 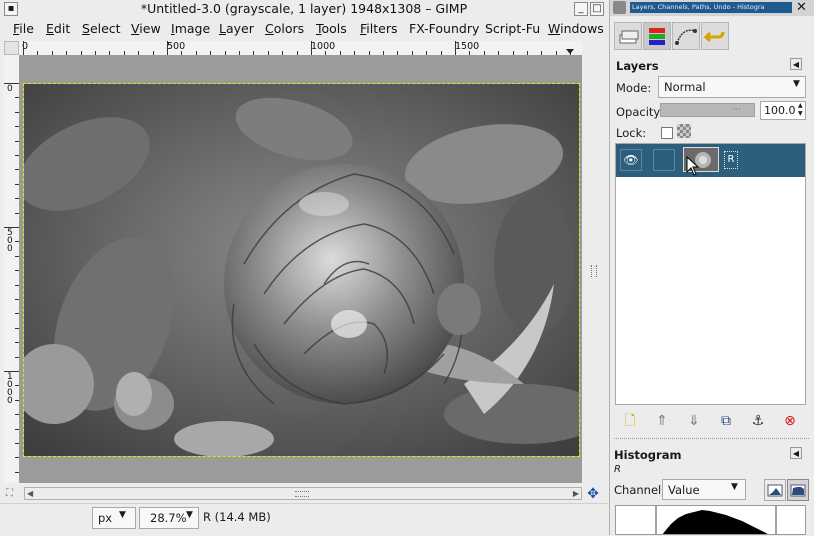 I want to click on layers-stack-icon, so click(x=629, y=37).